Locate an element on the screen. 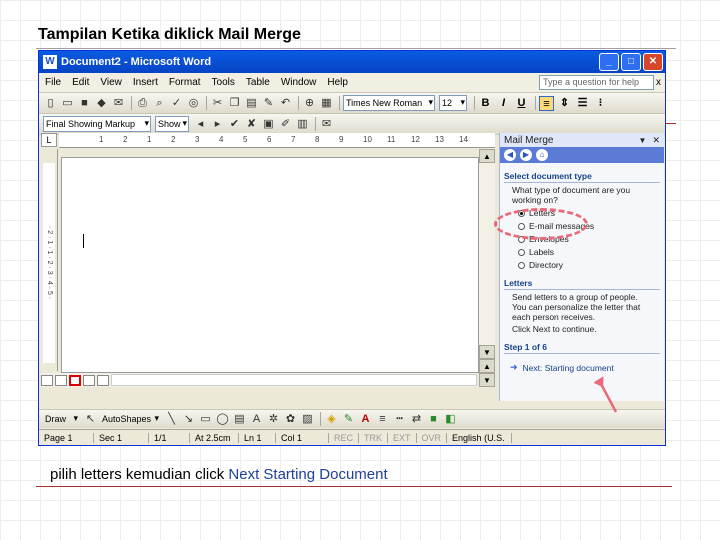 This screenshot has width=720, height=540. undo-icon: ↶ is located at coordinates (285, 103).